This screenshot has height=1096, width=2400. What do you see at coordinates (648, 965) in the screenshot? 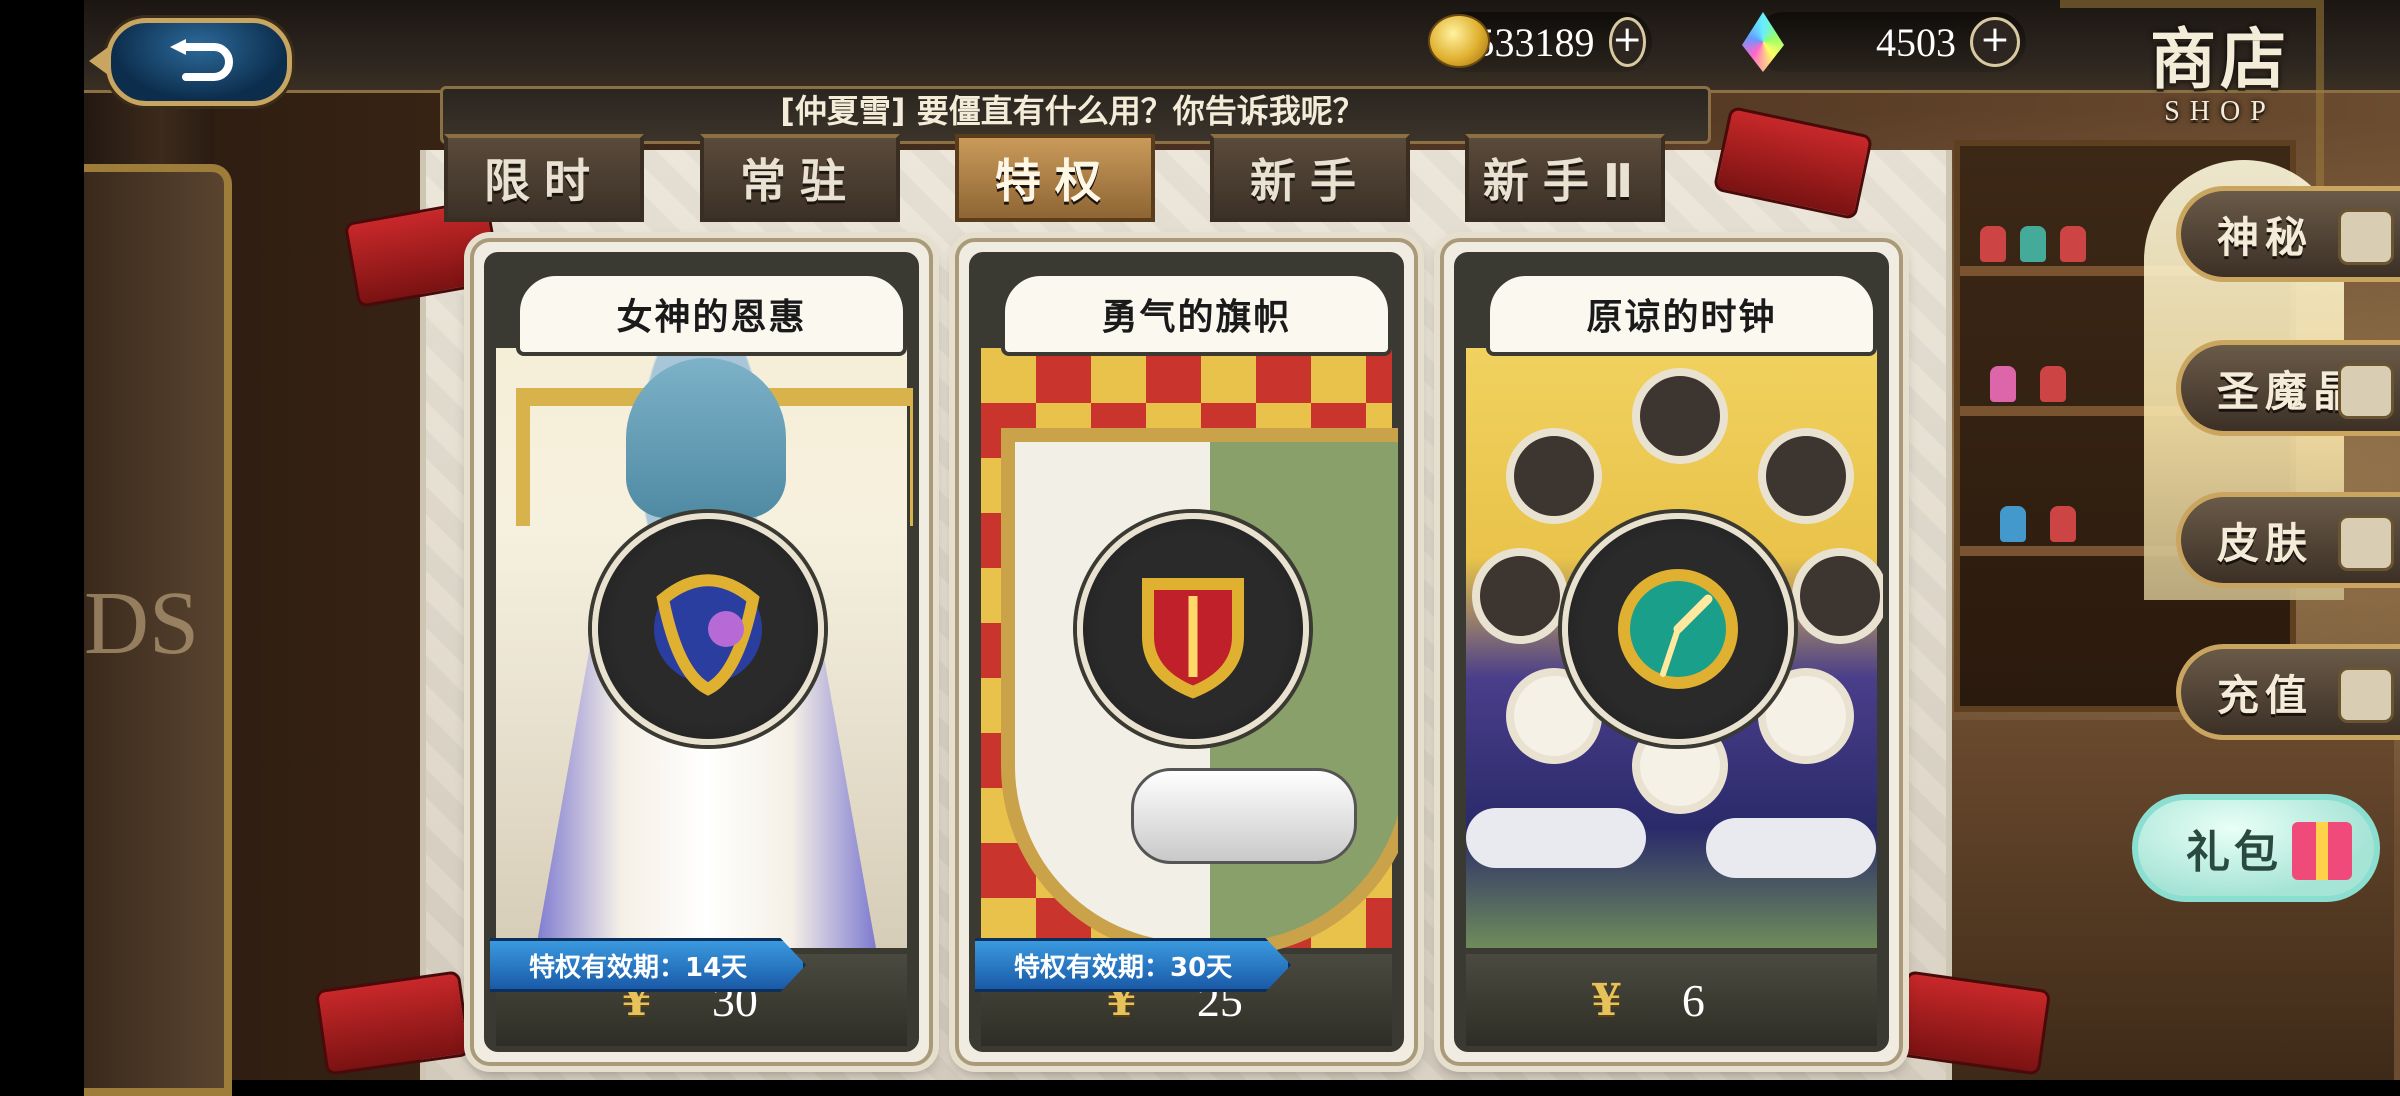
I see `validity-banner: 特权有效期：14天` at bounding box center [648, 965].